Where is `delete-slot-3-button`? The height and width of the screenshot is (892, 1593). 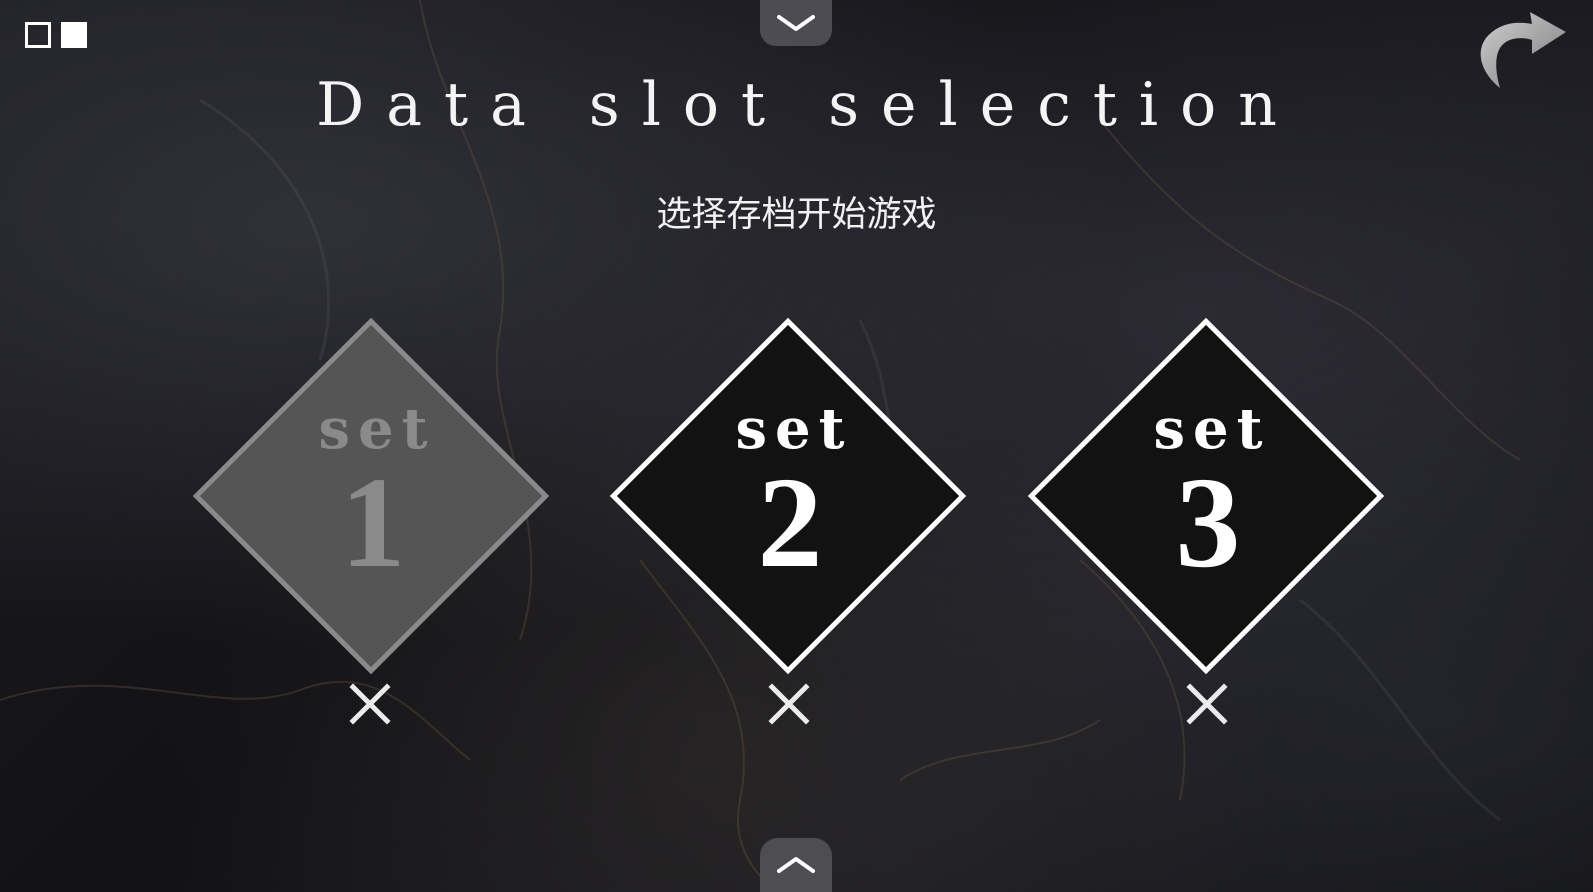 delete-slot-3-button is located at coordinates (1207, 704).